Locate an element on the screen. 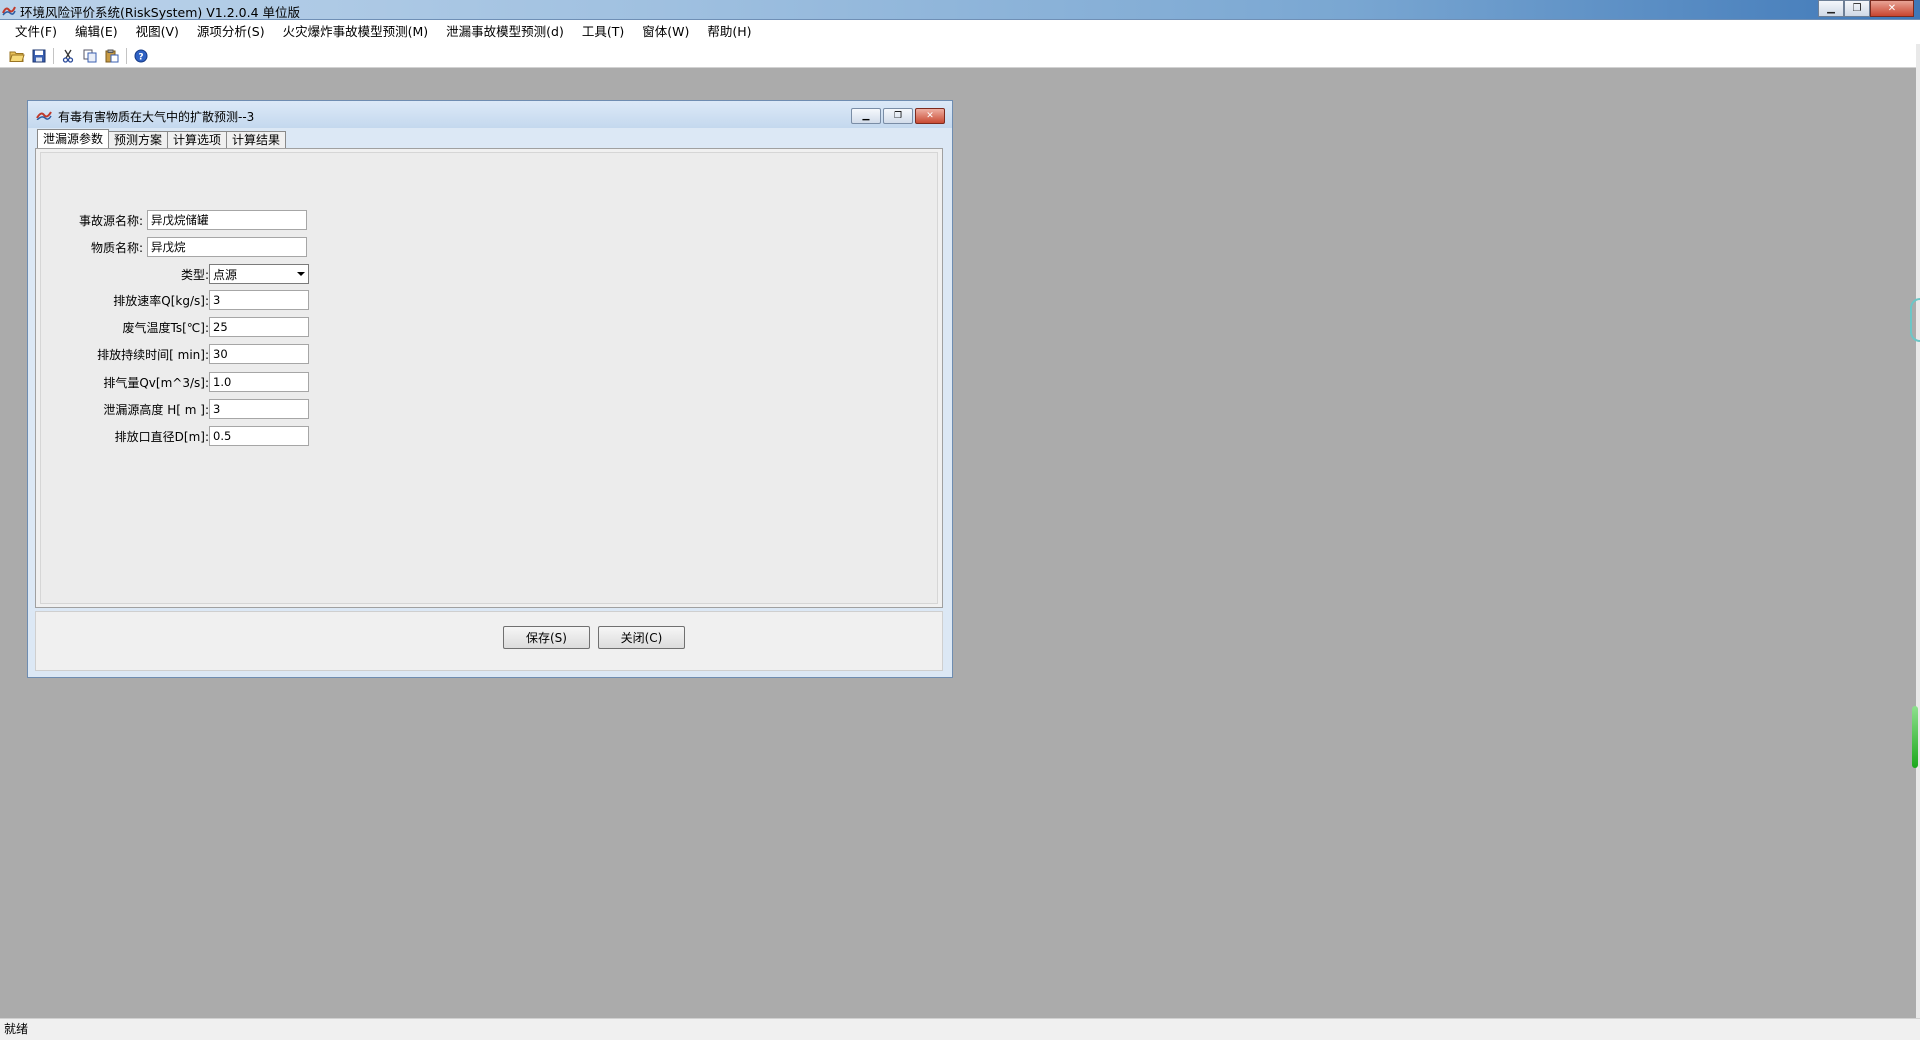 This screenshot has height=1040, width=1920. menu-tools: 工具(T) is located at coordinates (603, 32).